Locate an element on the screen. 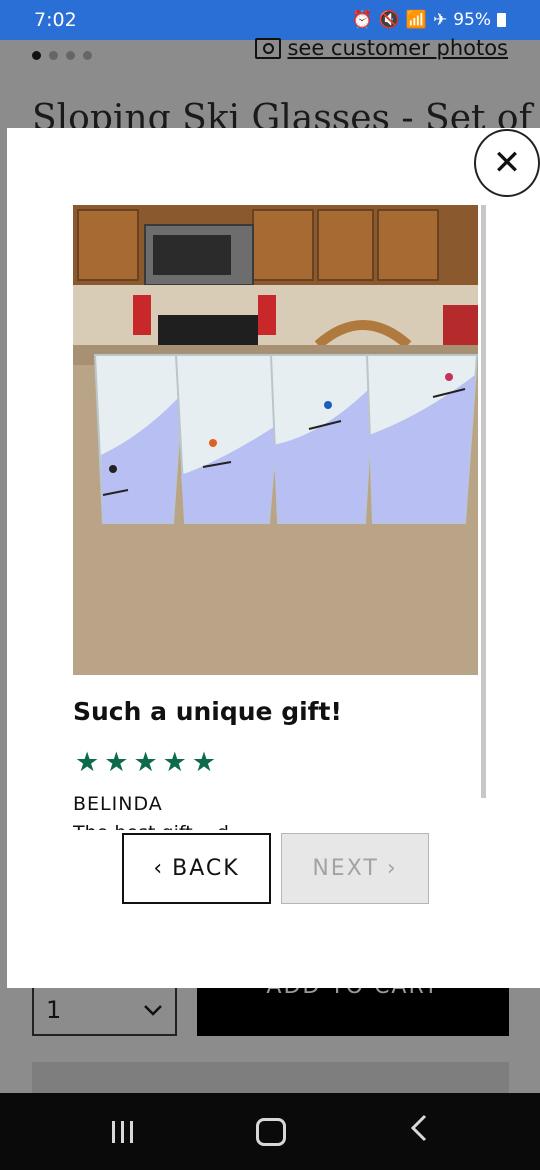 The image size is (540, 1170). back-label: BACK is located at coordinates (206, 868).